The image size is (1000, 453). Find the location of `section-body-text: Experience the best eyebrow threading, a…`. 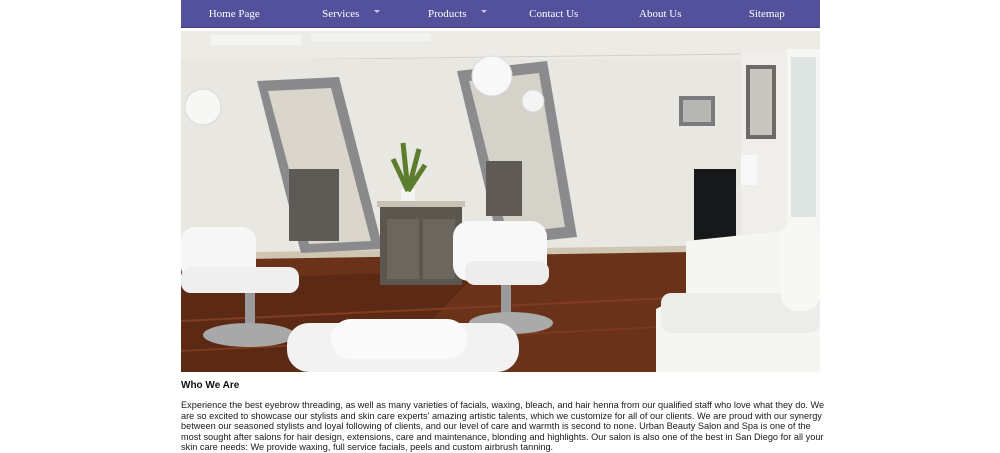

section-body-text: Experience the best eyebrow threading, a… is located at coordinates (503, 426).